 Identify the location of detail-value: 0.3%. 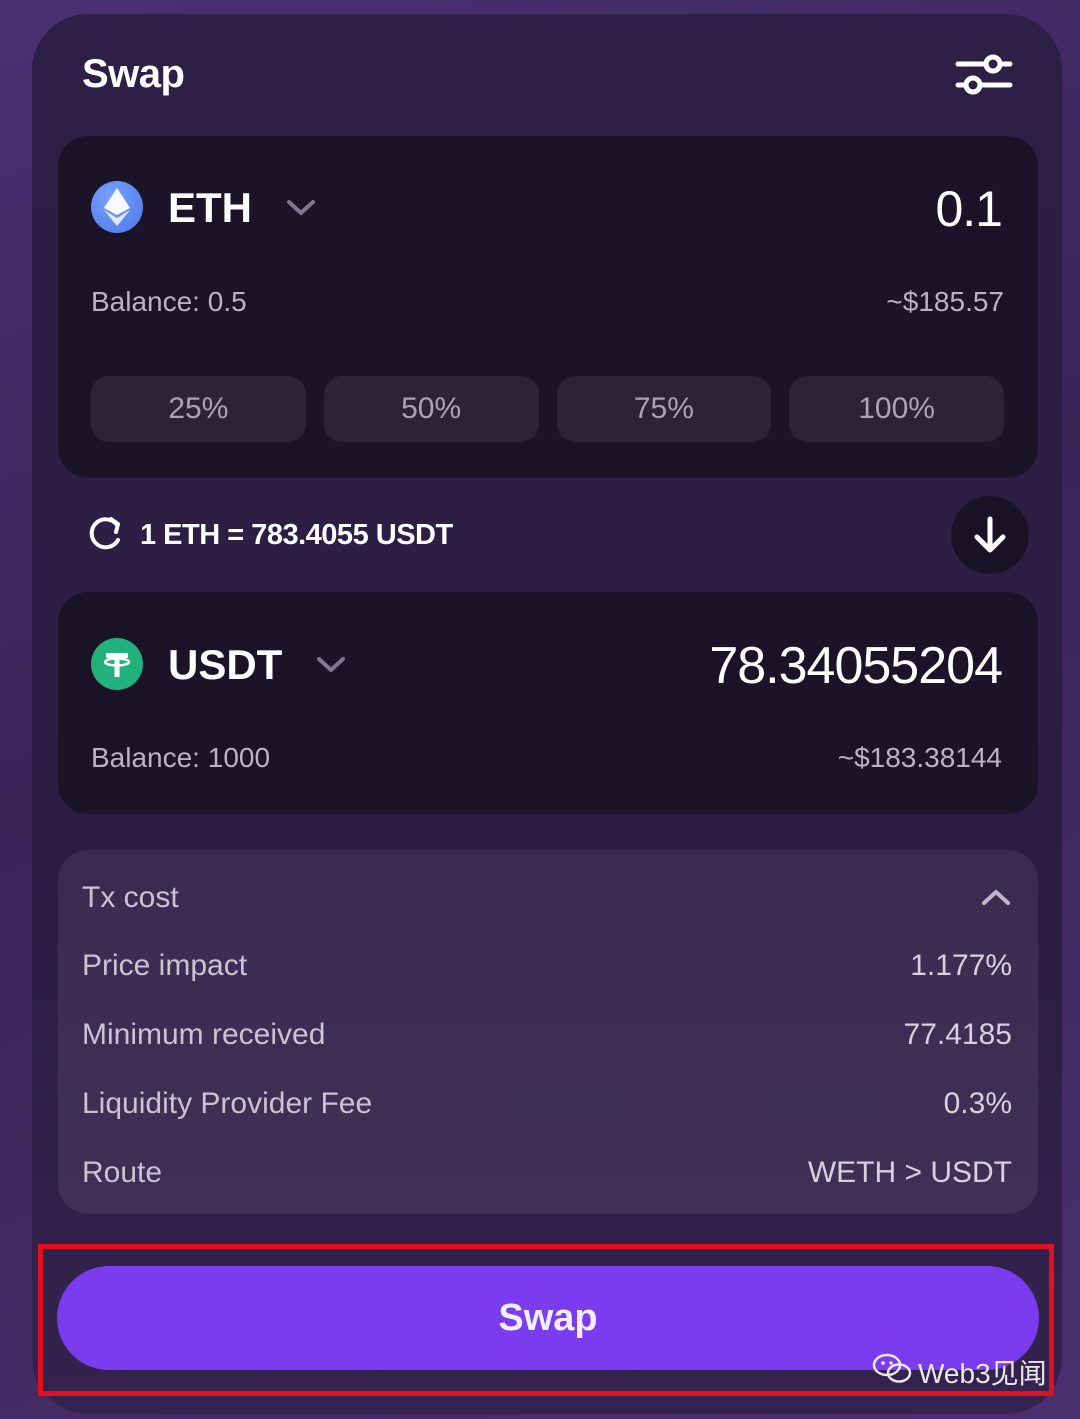
(977, 1103).